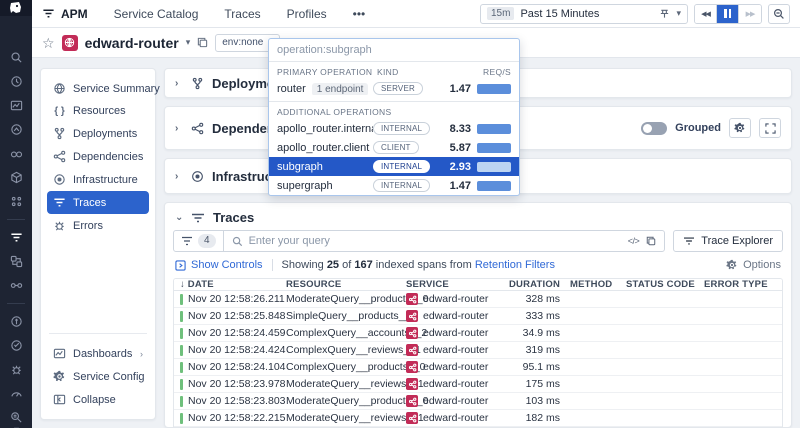 The height and width of the screenshot is (428, 800). What do you see at coordinates (16, 369) in the screenshot?
I see `rail-security-icon` at bounding box center [16, 369].